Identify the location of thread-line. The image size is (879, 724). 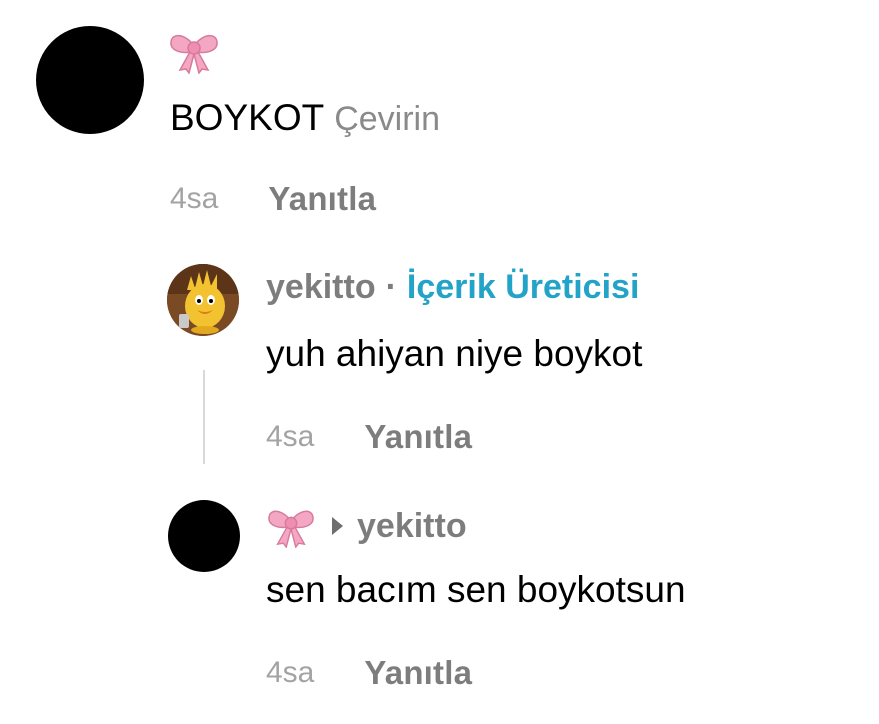
(204, 417).